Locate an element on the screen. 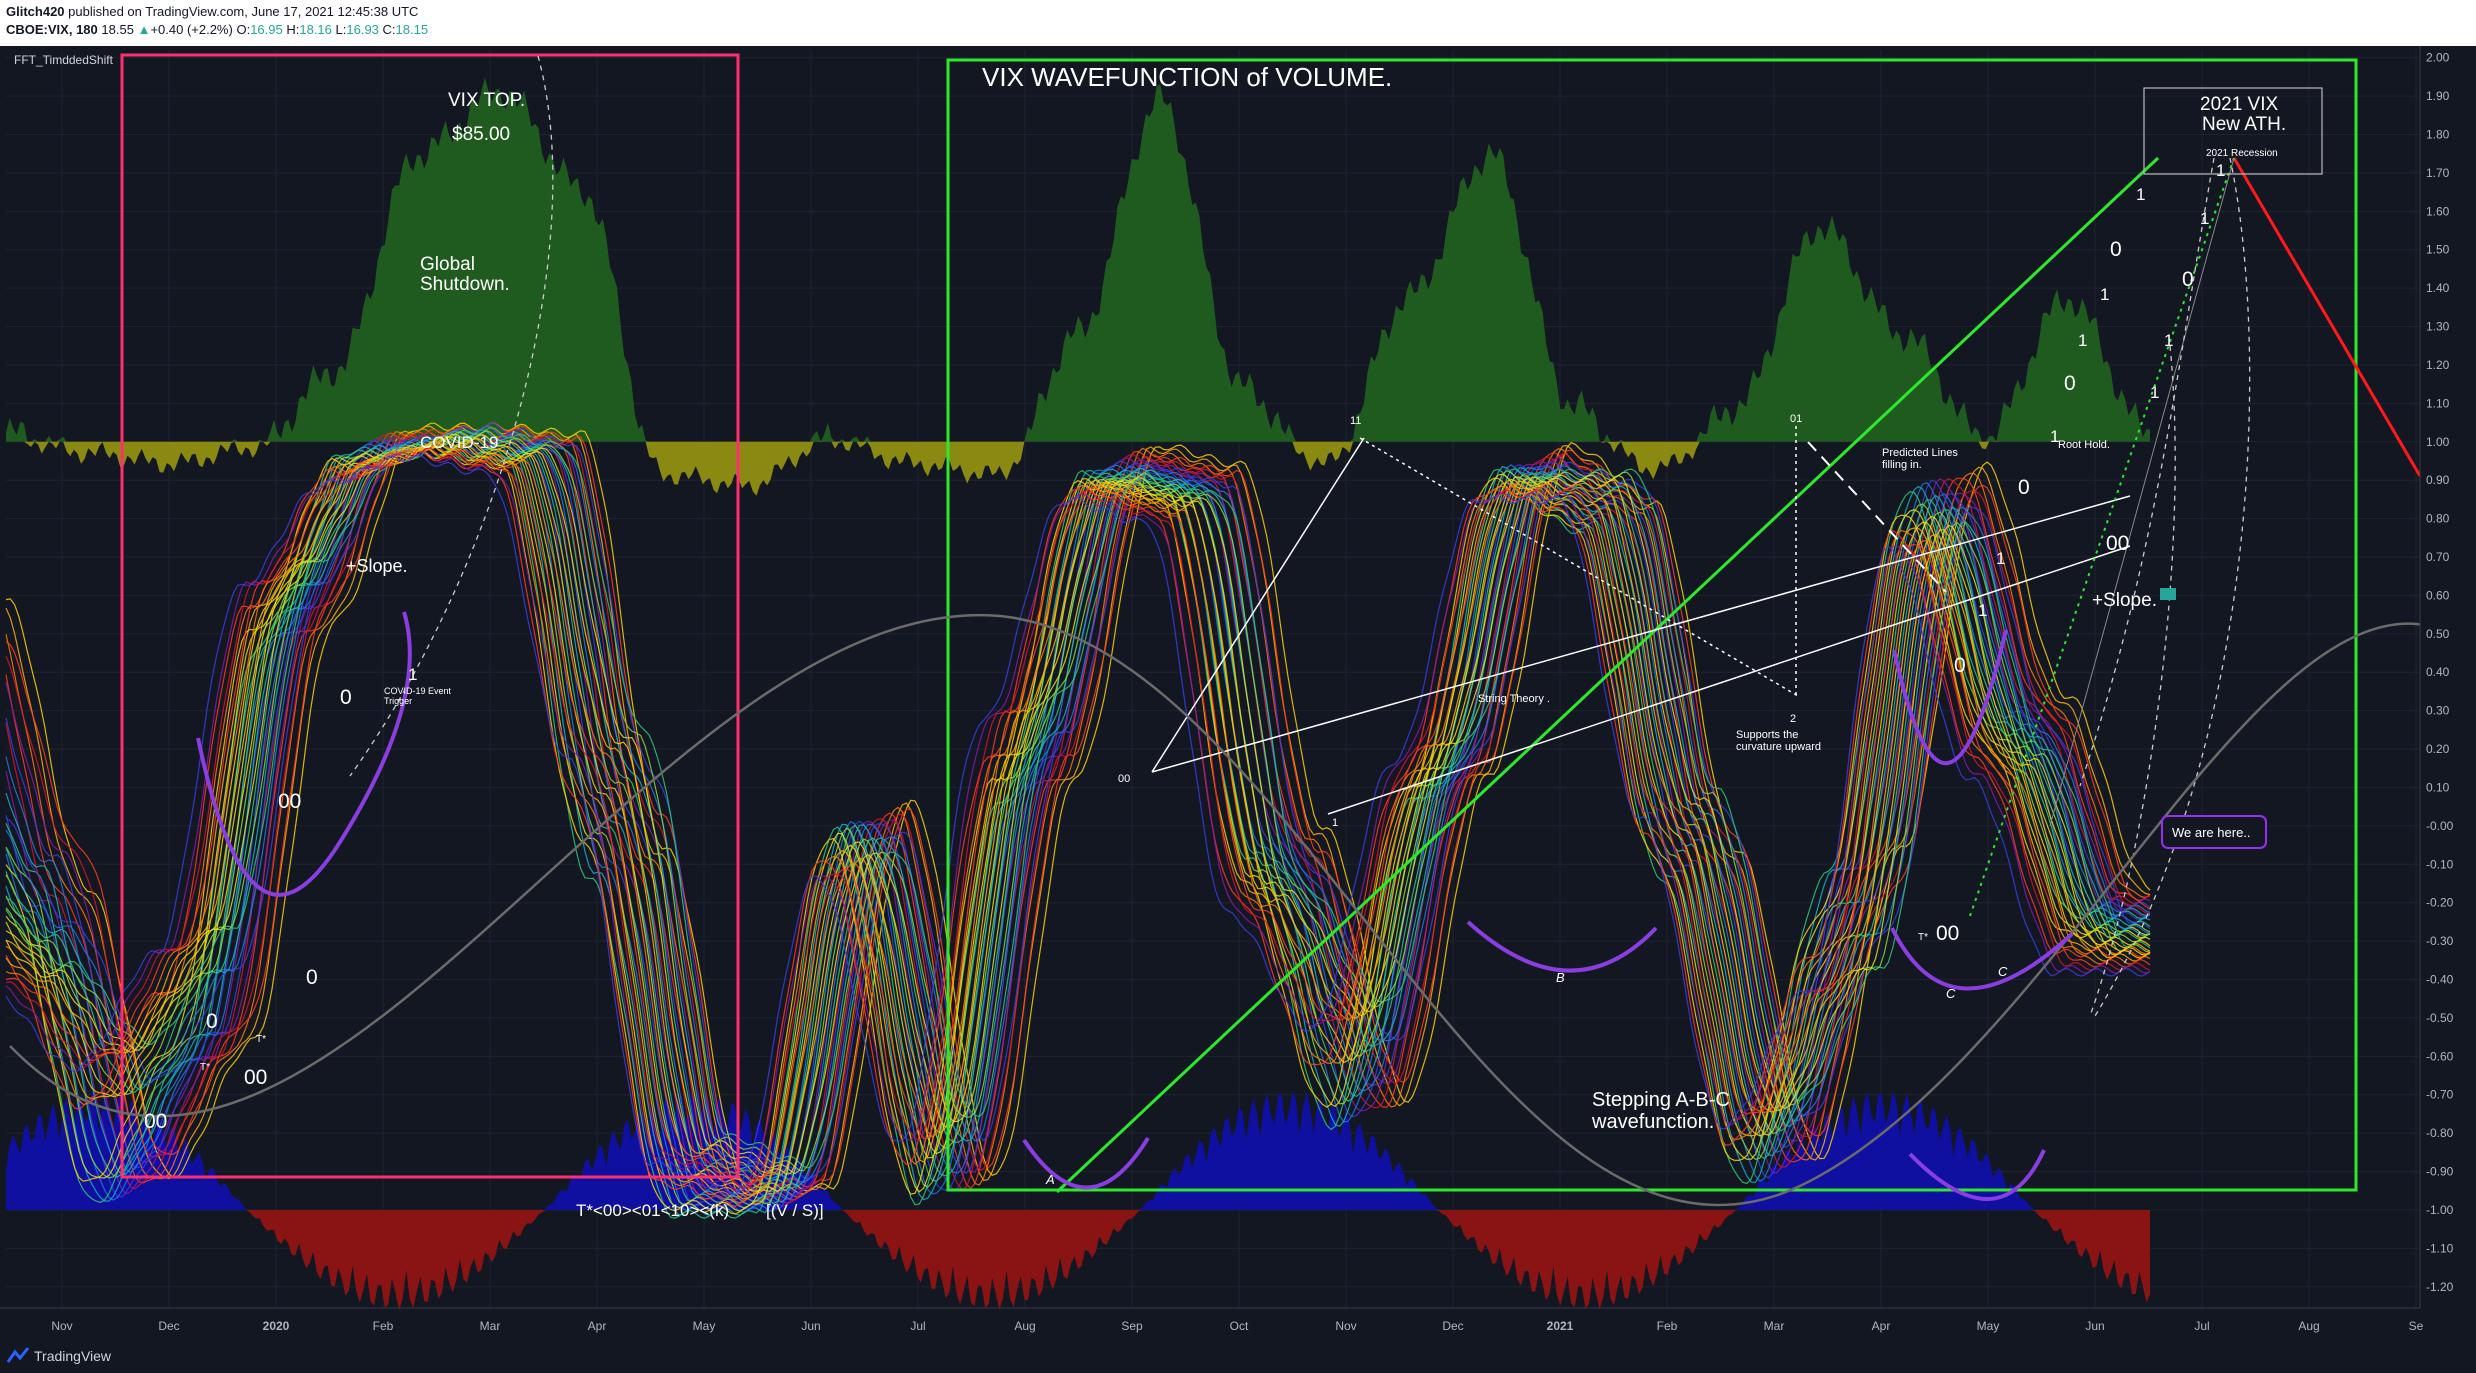 This screenshot has width=2476, height=1373. ath-label-2: New ATH. is located at coordinates (2244, 124).